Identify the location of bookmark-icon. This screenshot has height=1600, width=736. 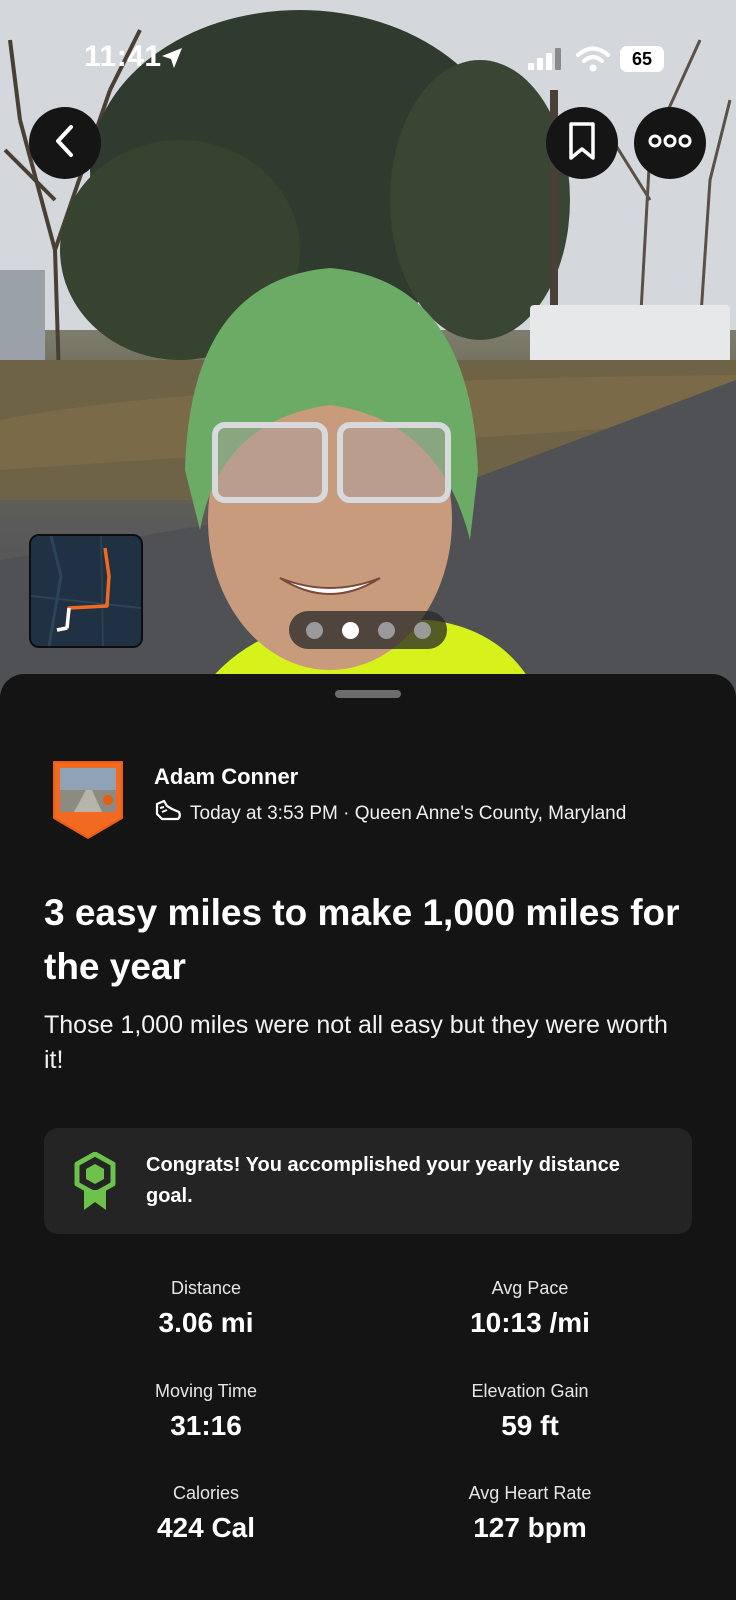
(582, 143).